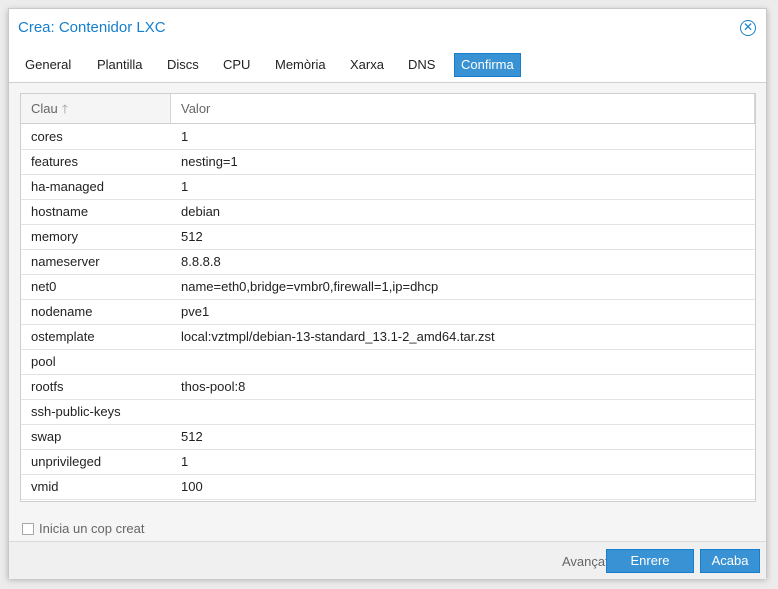 The image size is (778, 589). What do you see at coordinates (64, 109) in the screenshot?
I see `arrow-up-icon: 🡑` at bounding box center [64, 109].